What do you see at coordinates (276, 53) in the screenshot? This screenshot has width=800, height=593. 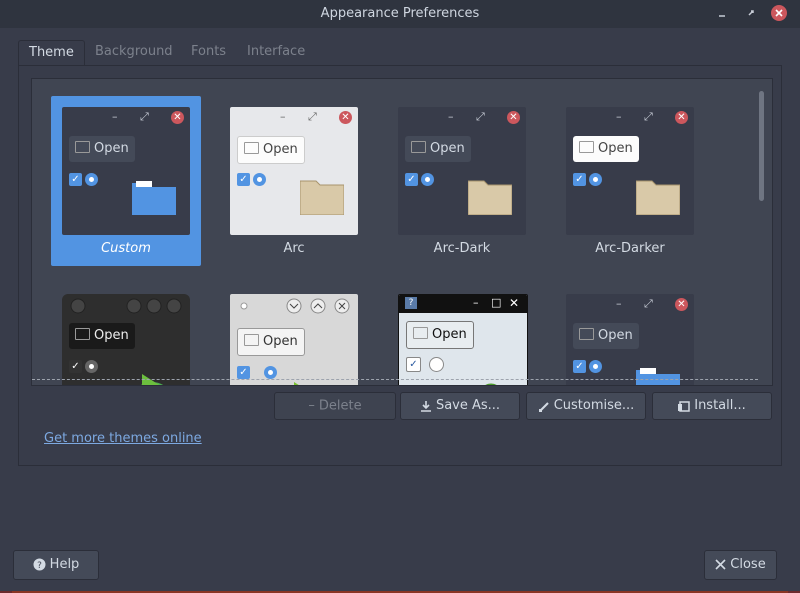 I see `tab-interface: Interface` at bounding box center [276, 53].